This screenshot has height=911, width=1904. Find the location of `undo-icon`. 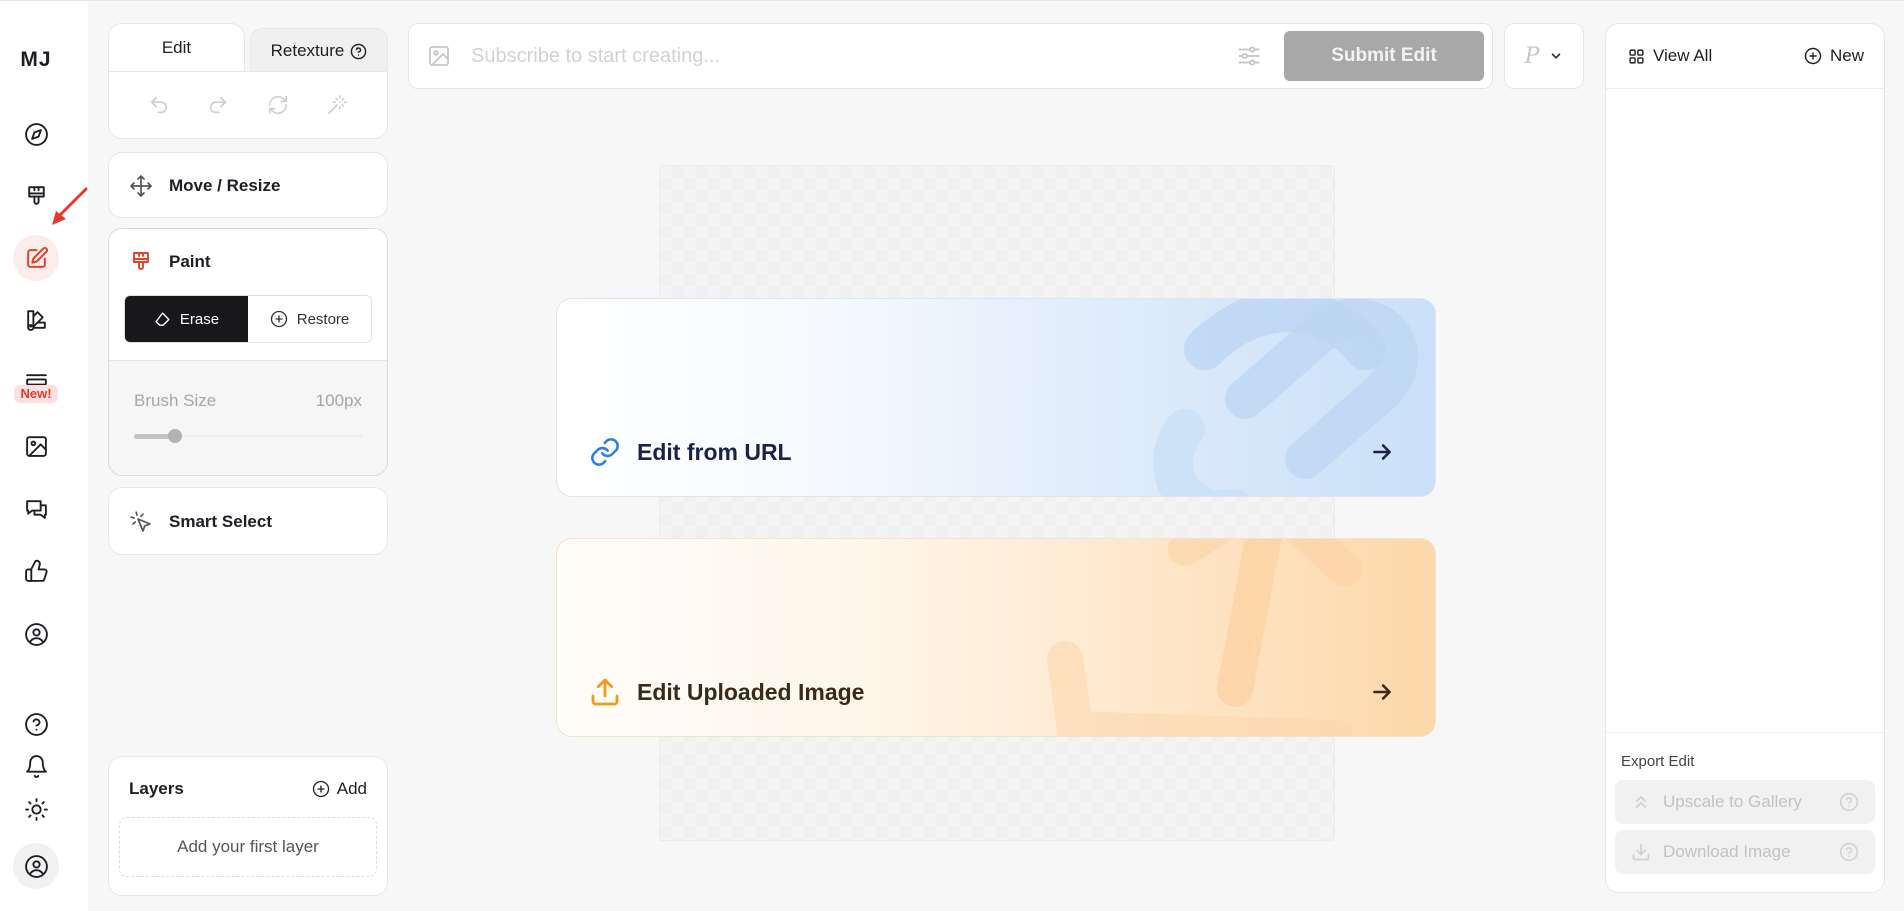

undo-icon is located at coordinates (159, 105).